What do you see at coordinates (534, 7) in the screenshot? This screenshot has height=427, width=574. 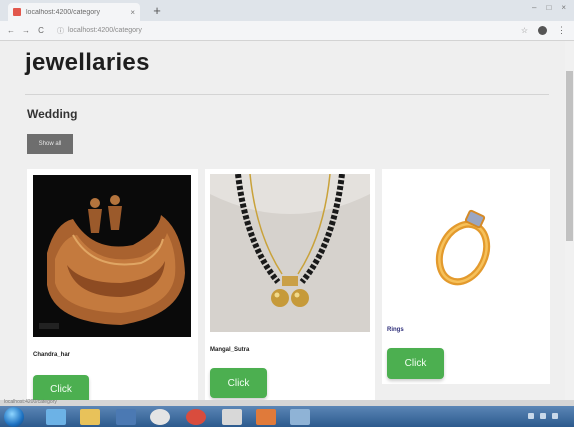 I see `minimize-button: –` at bounding box center [534, 7].